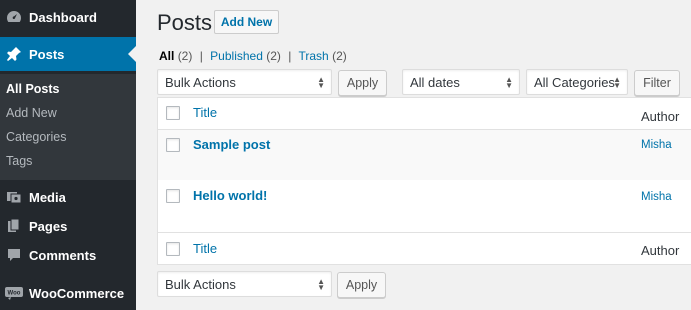 This screenshot has width=691, height=310. Describe the element at coordinates (14, 226) in the screenshot. I see `pages-icon` at that location.